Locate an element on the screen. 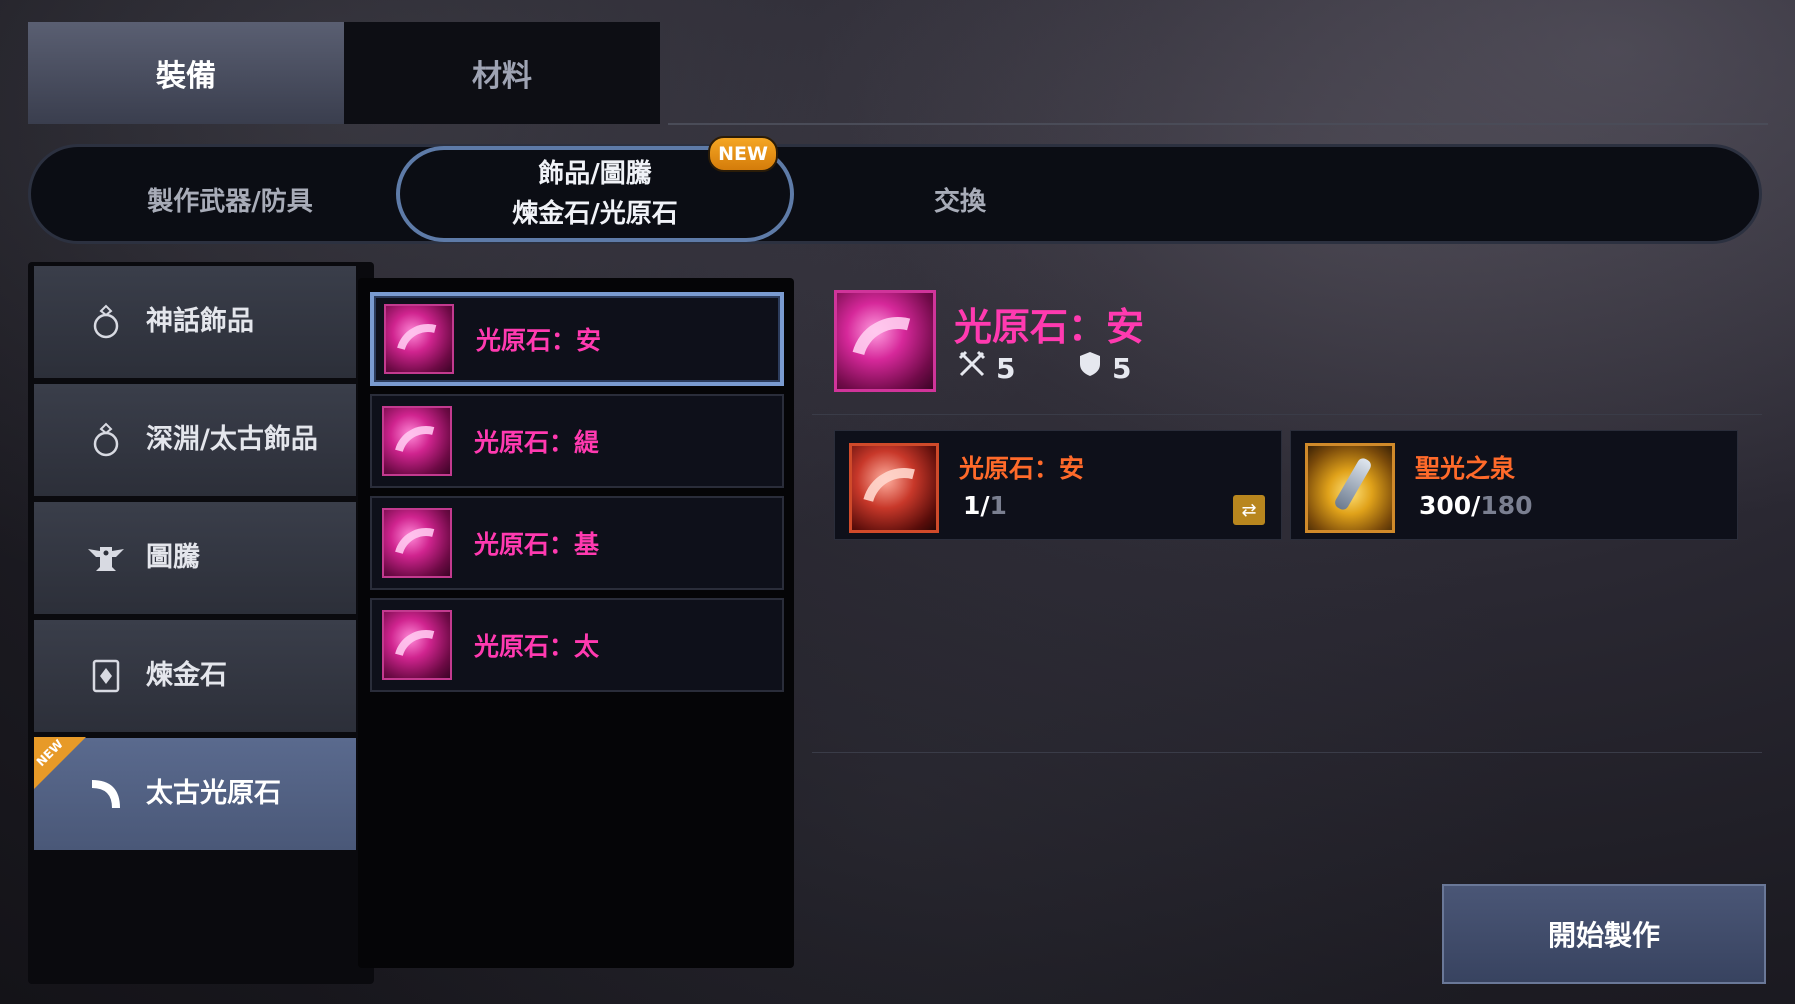  start-crafting-label: 開始製作 is located at coordinates (1603, 935).